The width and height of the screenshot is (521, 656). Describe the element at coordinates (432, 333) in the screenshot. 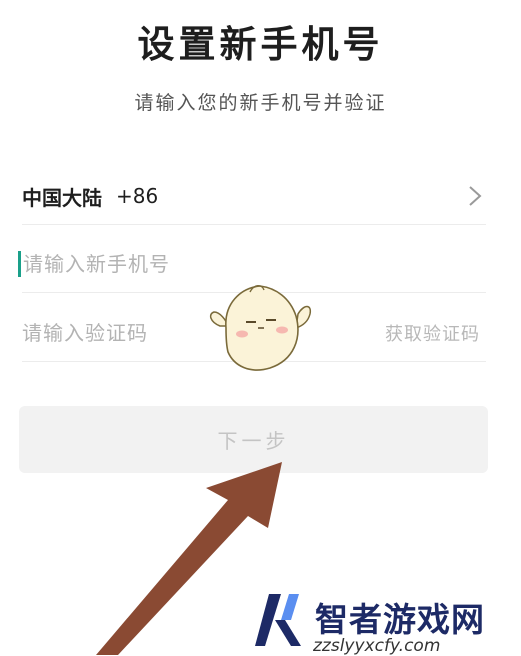

I see `get-code-button: 获取验证码` at that location.